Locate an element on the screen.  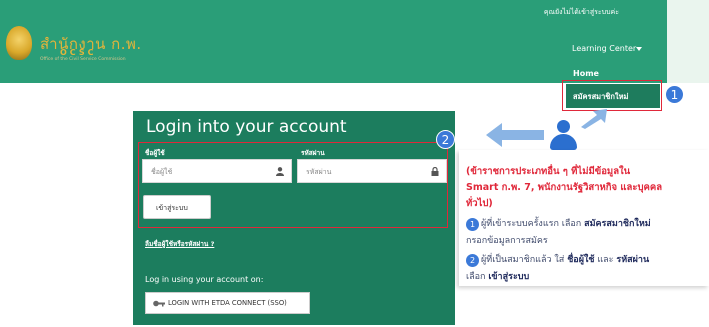
step-two-icon: 2 is located at coordinates (472, 260).